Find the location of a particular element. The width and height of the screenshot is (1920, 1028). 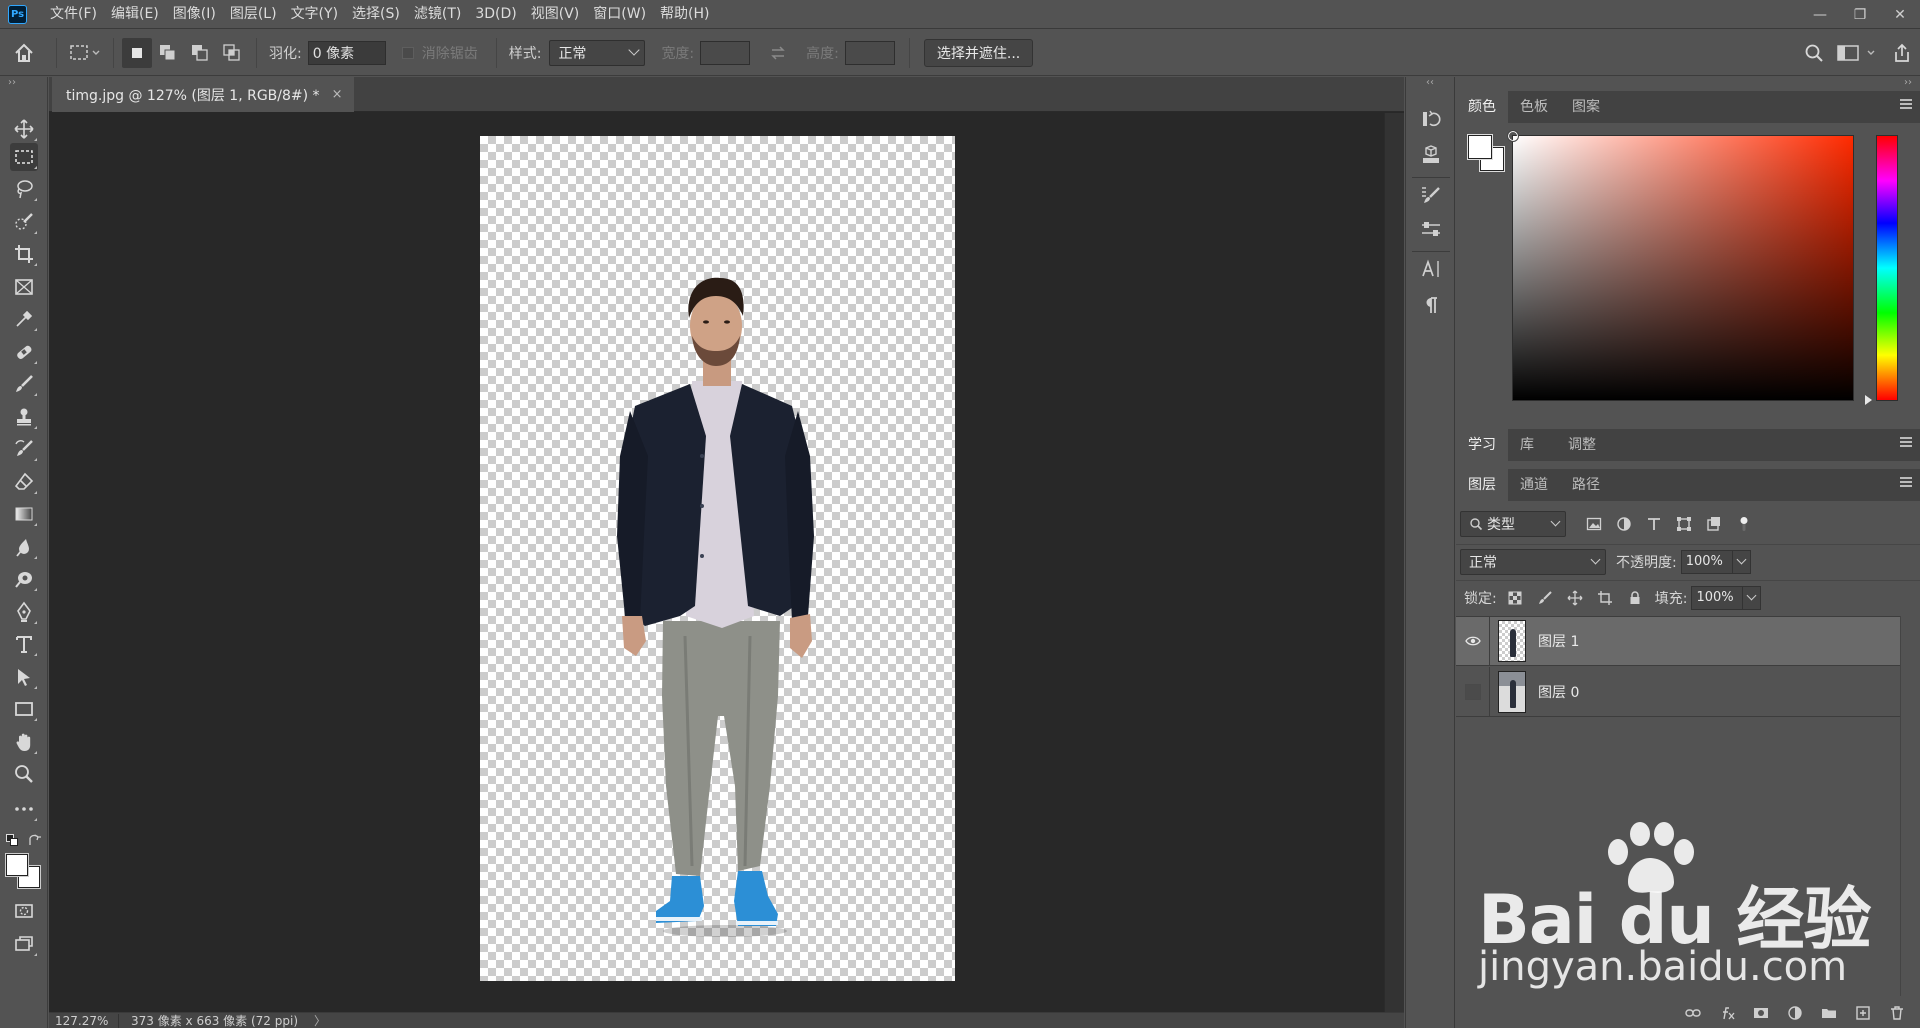

subtract-from-selection-button is located at coordinates (200, 53).